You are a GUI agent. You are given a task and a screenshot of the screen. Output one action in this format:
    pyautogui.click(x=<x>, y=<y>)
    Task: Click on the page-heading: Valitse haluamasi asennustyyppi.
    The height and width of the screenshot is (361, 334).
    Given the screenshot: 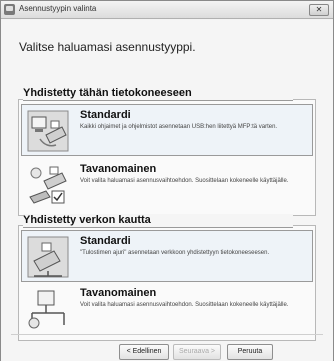 What is the action you would take?
    pyautogui.click(x=107, y=47)
    